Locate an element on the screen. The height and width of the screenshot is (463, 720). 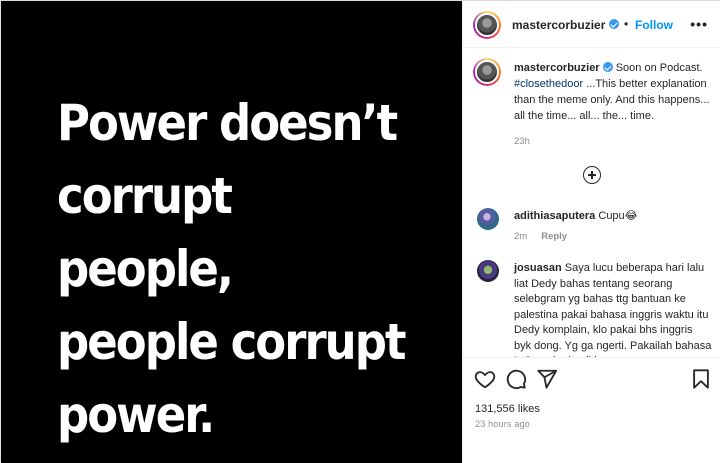
comment-username: adithiasaputera is located at coordinates (554, 216).